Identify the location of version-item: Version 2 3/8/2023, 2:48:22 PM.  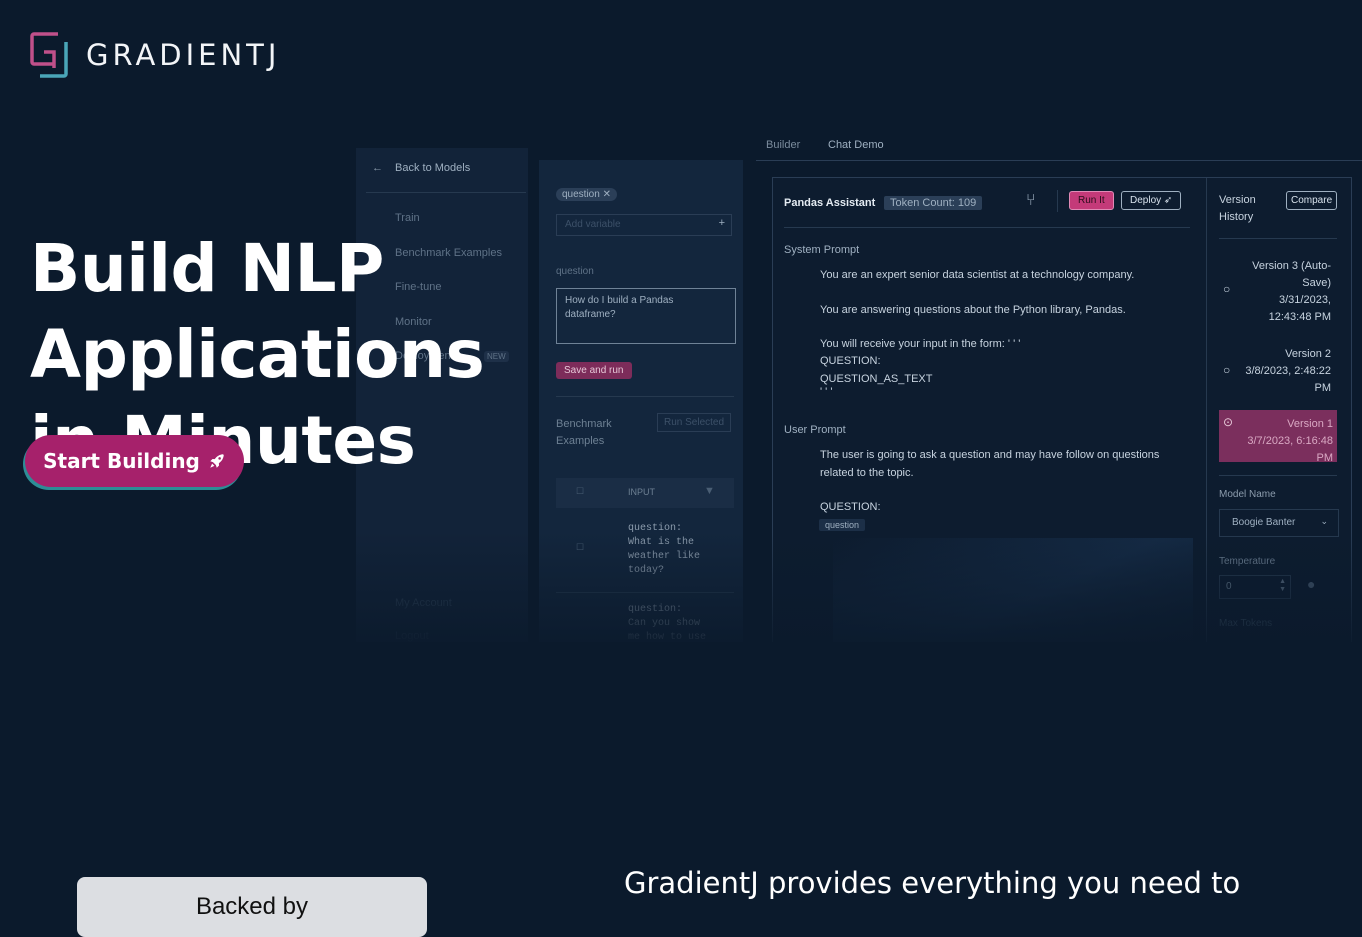
(1283, 371).